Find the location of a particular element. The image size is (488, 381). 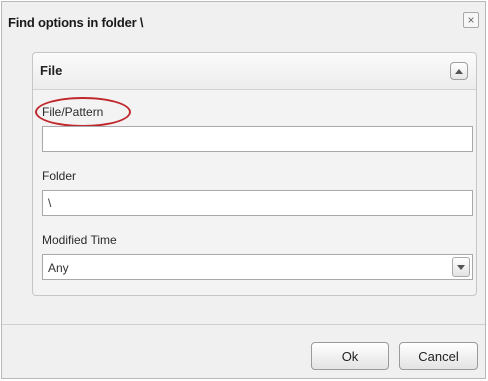

modified-time-select: Any is located at coordinates (257, 267).